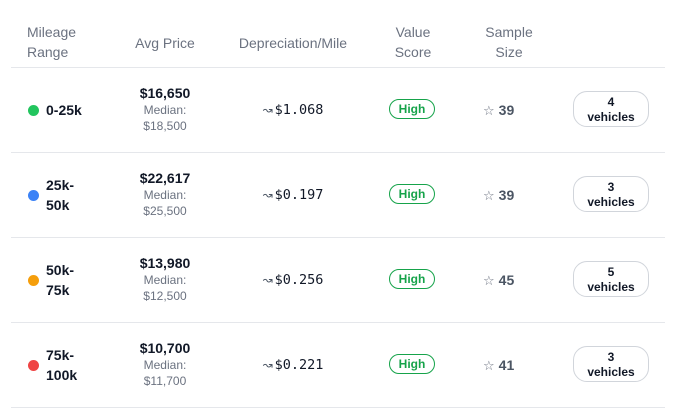  Describe the element at coordinates (165, 263) in the screenshot. I see `avg-price-value: $13,980` at that location.